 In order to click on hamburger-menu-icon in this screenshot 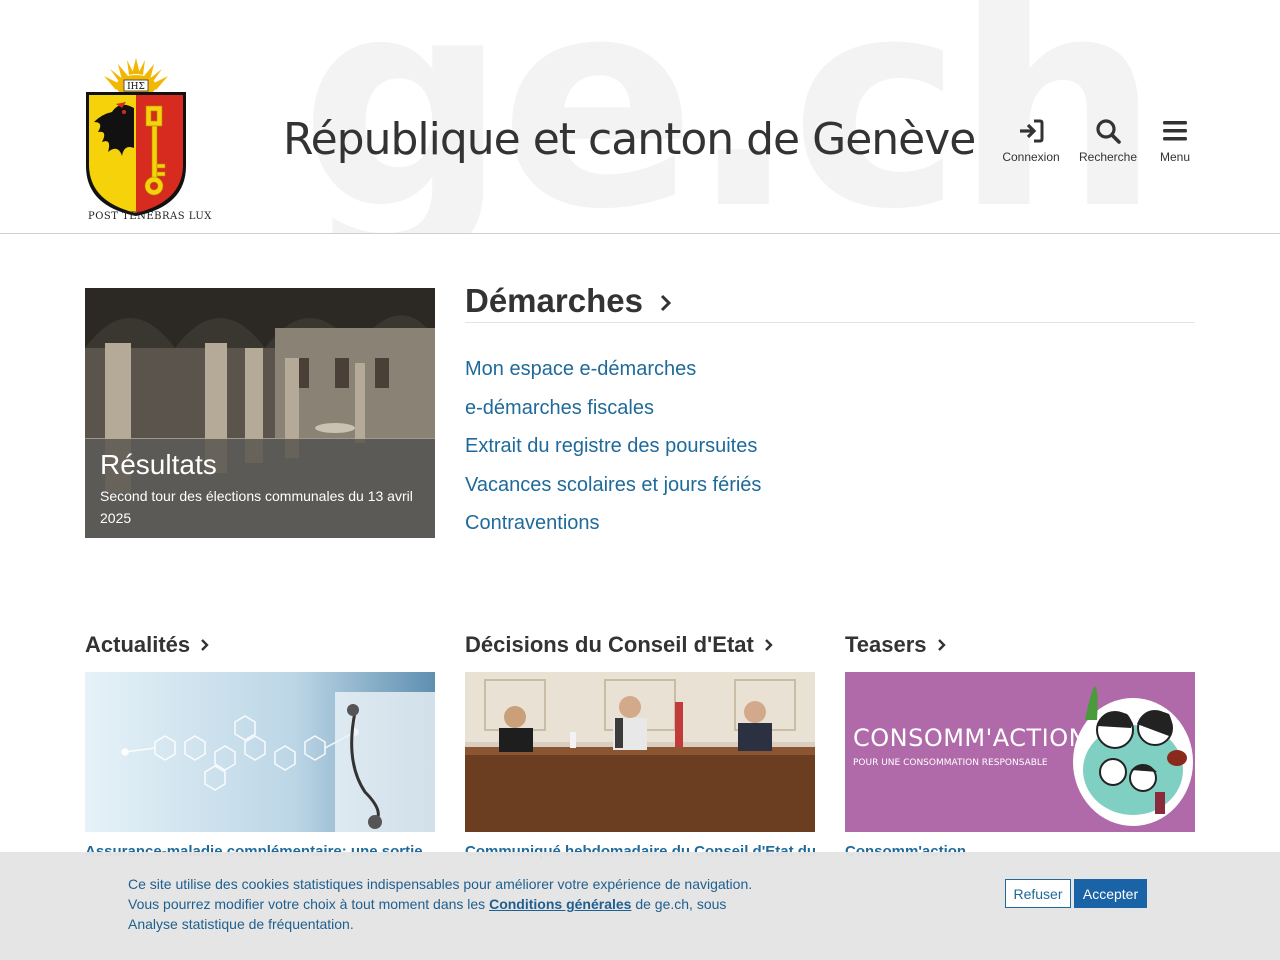, I will do `click(1175, 131)`.